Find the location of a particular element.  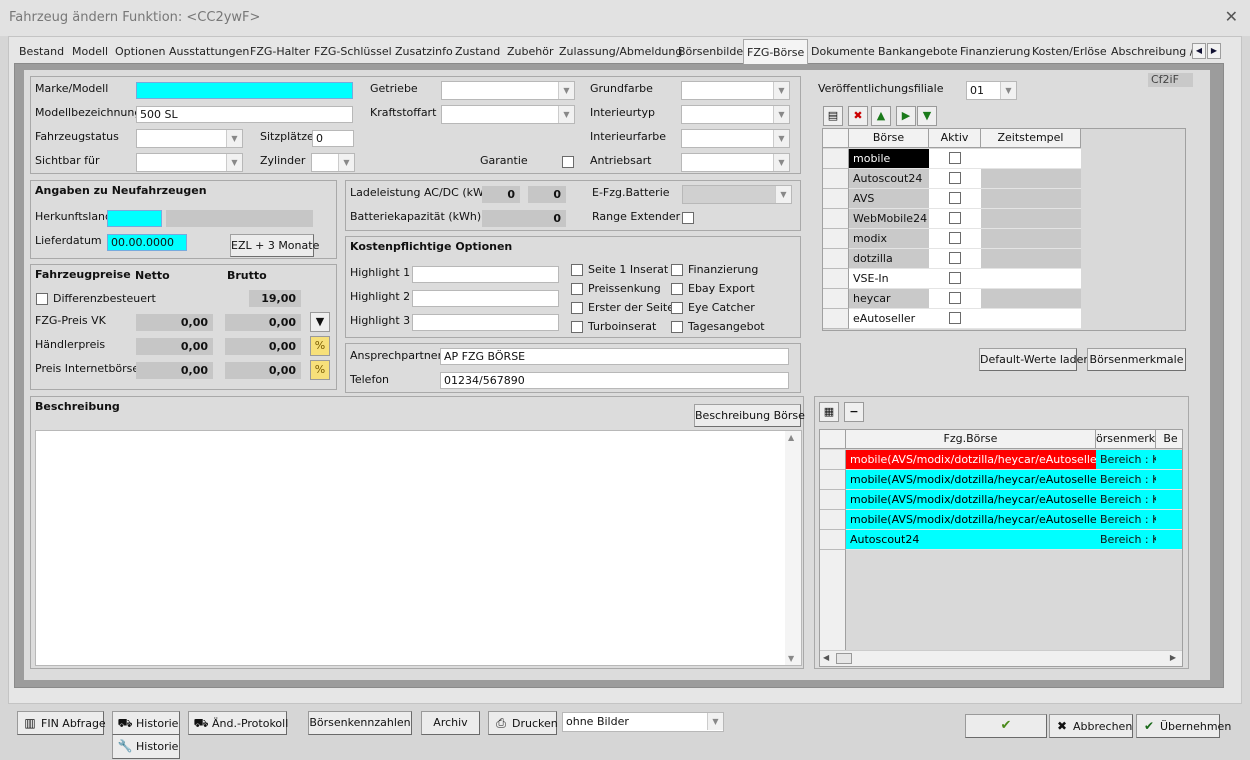

tab-abschreibung: Abschreibung / V is located at coordinates (1156, 52).